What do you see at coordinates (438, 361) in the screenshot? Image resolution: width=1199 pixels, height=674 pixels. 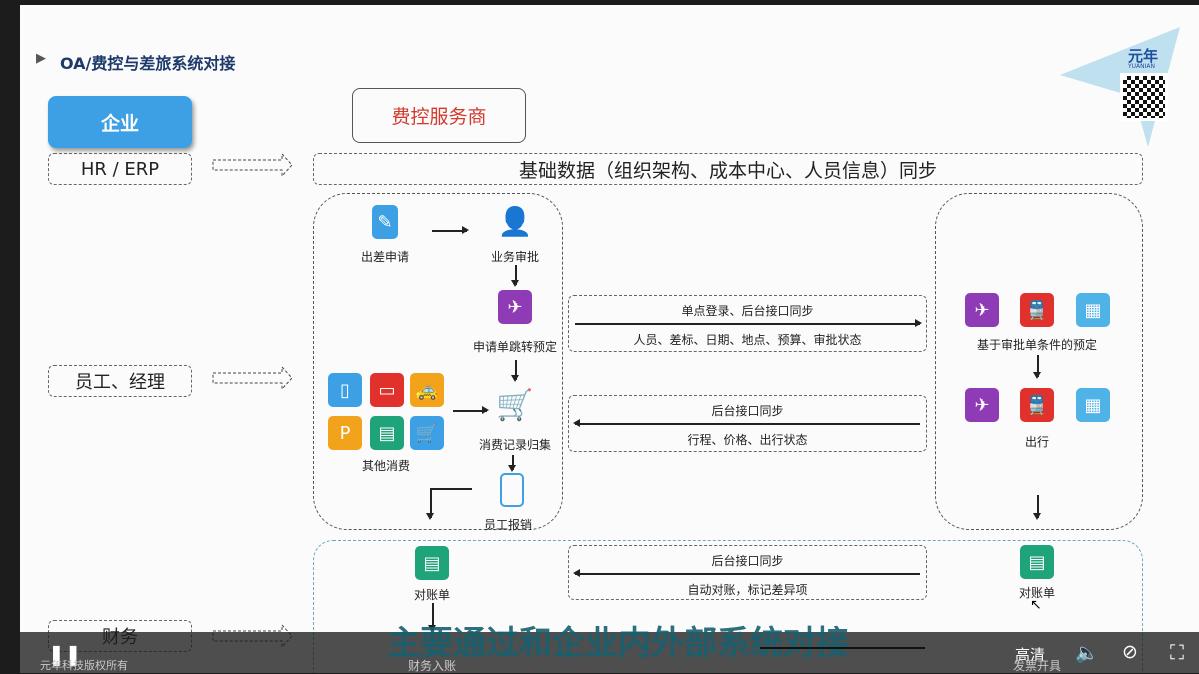 I see `provider-flow-group` at bounding box center [438, 361].